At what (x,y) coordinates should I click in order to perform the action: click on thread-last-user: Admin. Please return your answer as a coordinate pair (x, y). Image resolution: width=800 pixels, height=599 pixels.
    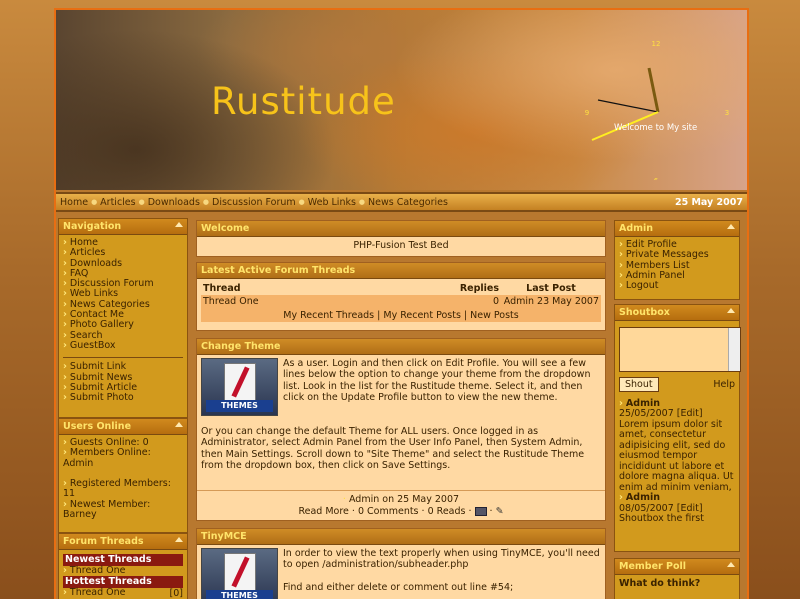
    Looking at the image, I should click on (519, 301).